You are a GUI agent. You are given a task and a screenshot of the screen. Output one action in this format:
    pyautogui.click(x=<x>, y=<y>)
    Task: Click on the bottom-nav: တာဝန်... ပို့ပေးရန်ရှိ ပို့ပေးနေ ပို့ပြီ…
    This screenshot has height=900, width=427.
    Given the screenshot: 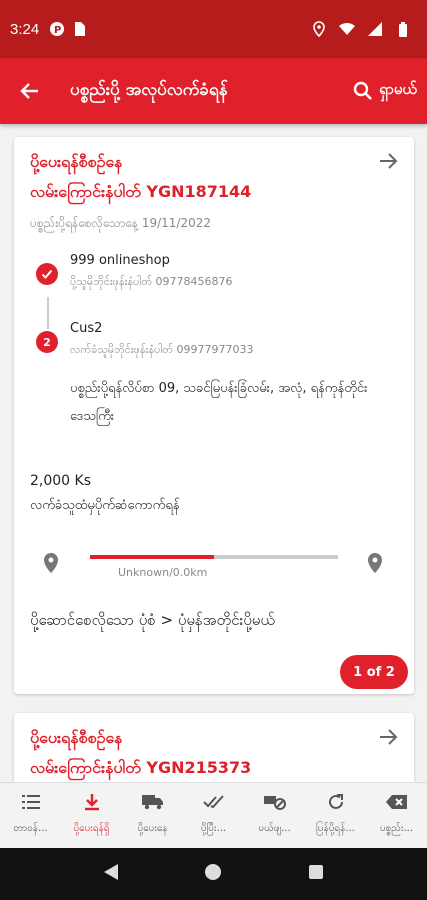 What is the action you would take?
    pyautogui.click(x=213, y=815)
    